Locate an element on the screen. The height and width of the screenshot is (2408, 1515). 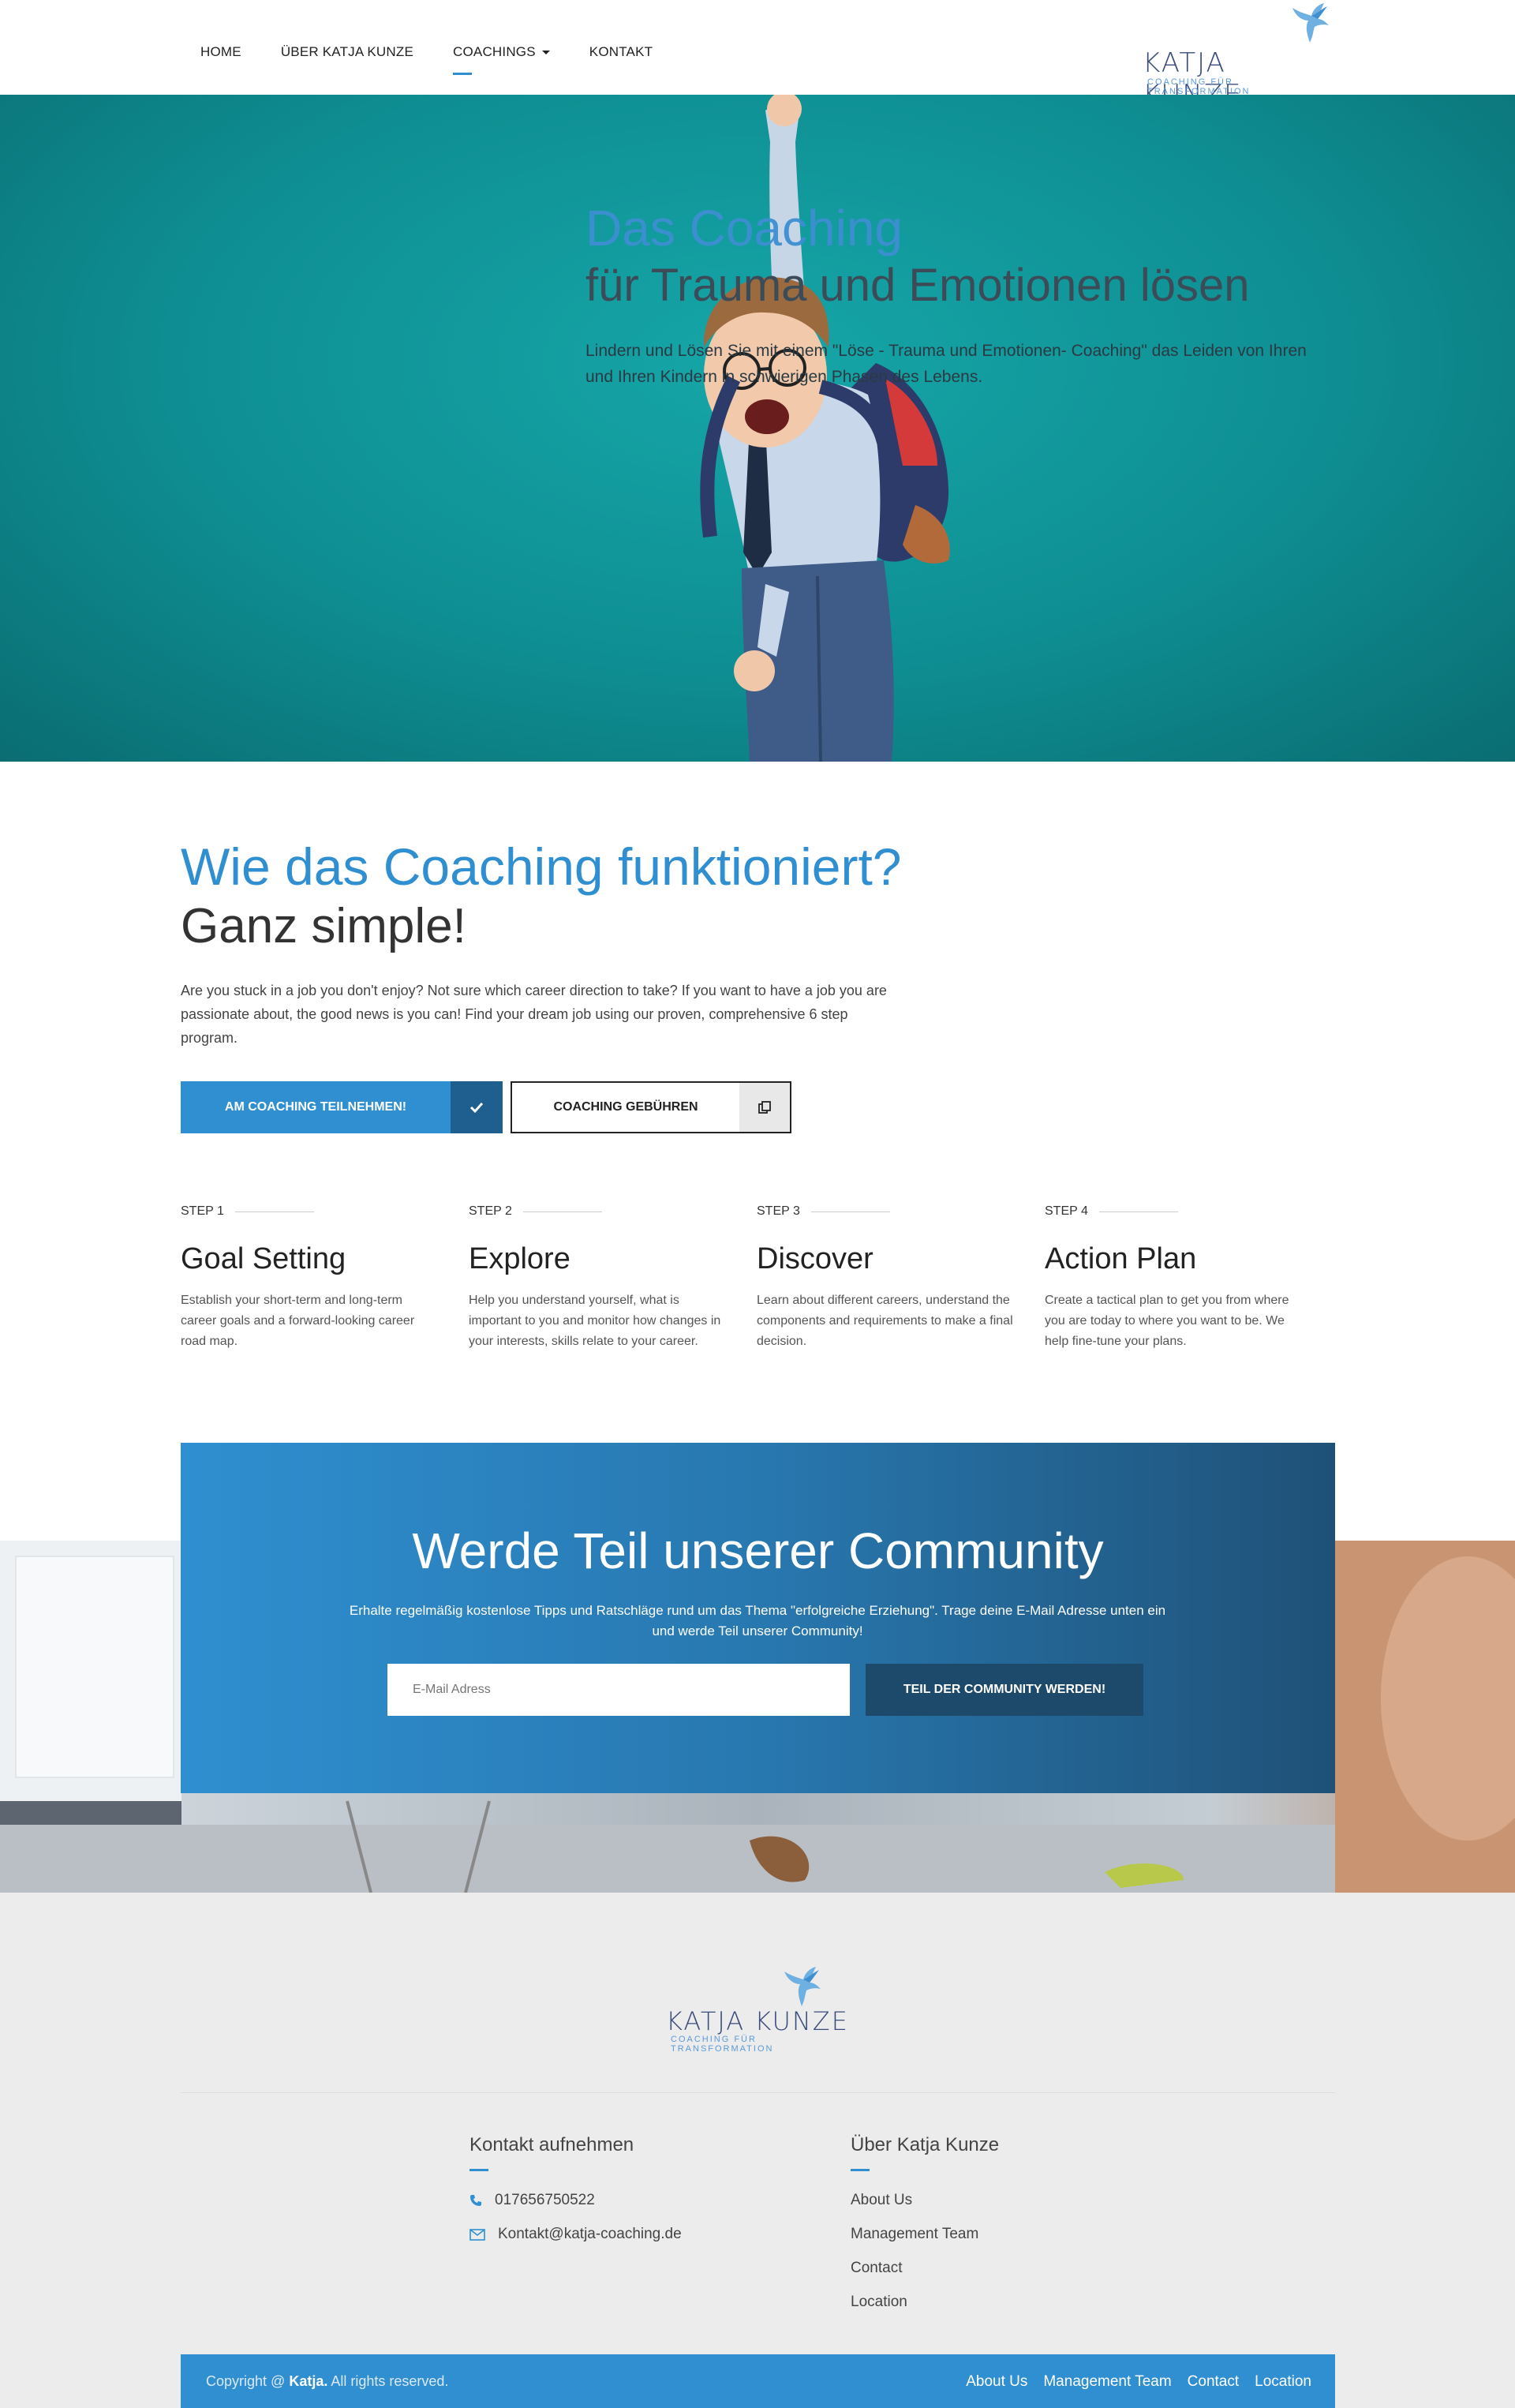
bottom-link-about-us: About Us is located at coordinates (996, 2382).